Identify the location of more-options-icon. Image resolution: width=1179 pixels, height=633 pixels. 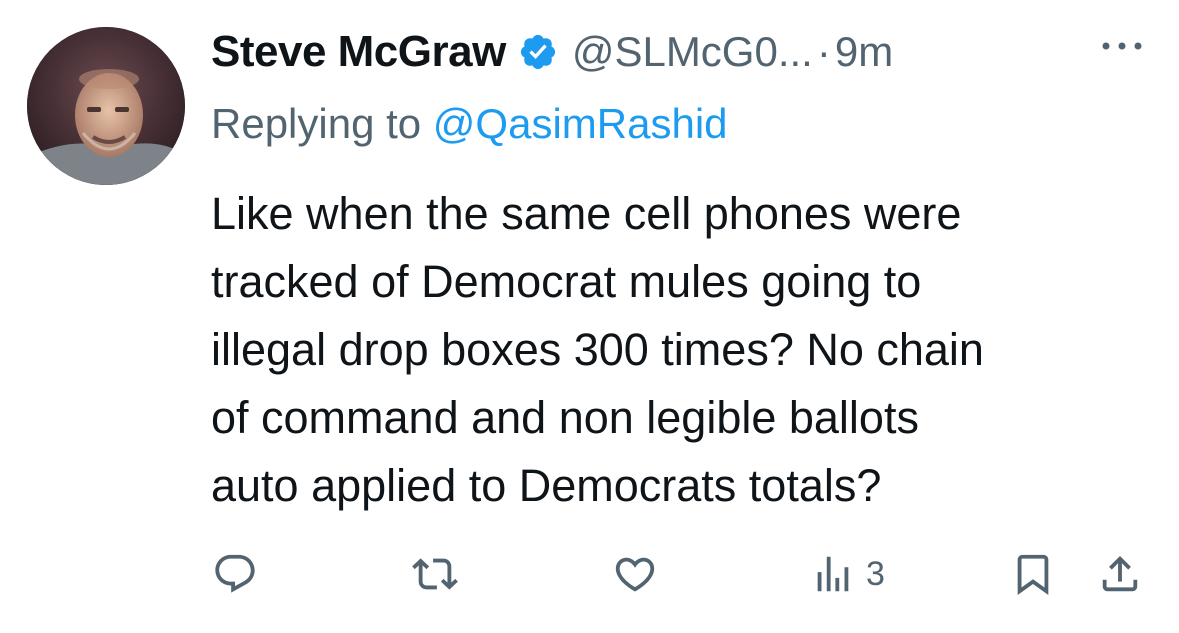
(1122, 46).